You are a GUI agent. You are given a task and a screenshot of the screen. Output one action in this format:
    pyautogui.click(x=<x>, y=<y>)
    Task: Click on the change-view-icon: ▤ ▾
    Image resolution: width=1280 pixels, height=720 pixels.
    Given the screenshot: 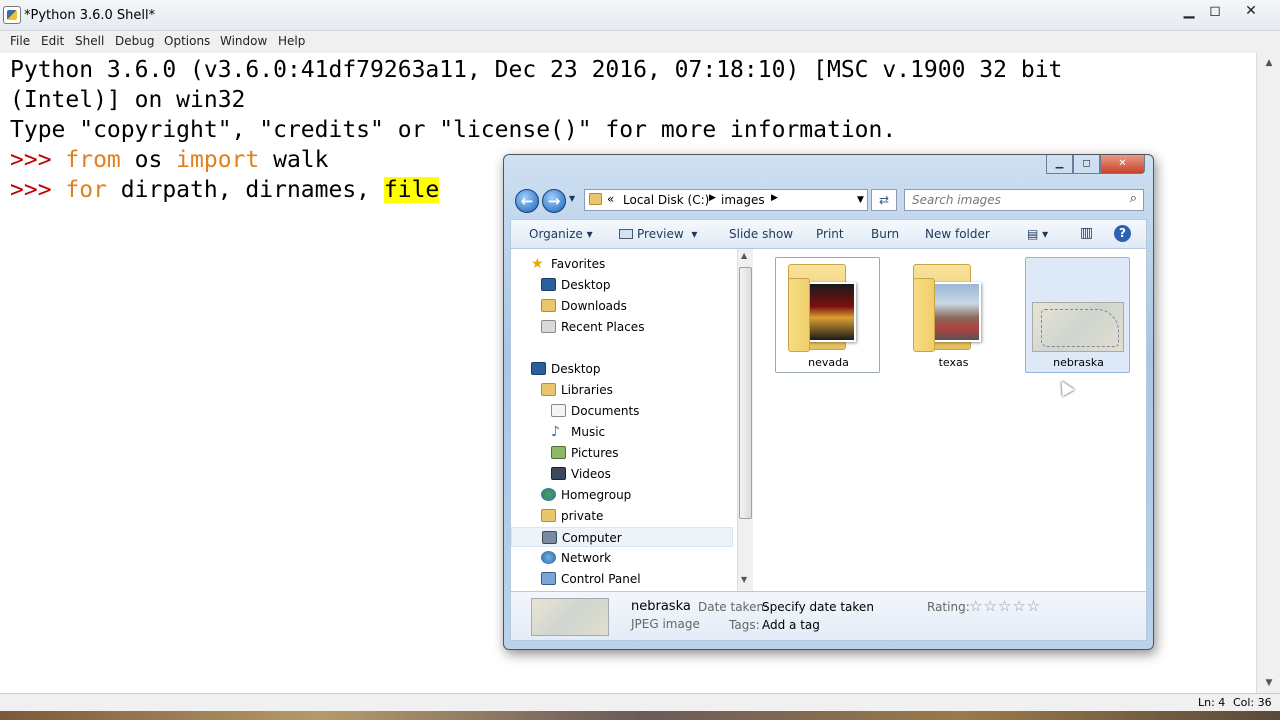 What is the action you would take?
    pyautogui.click(x=1037, y=234)
    